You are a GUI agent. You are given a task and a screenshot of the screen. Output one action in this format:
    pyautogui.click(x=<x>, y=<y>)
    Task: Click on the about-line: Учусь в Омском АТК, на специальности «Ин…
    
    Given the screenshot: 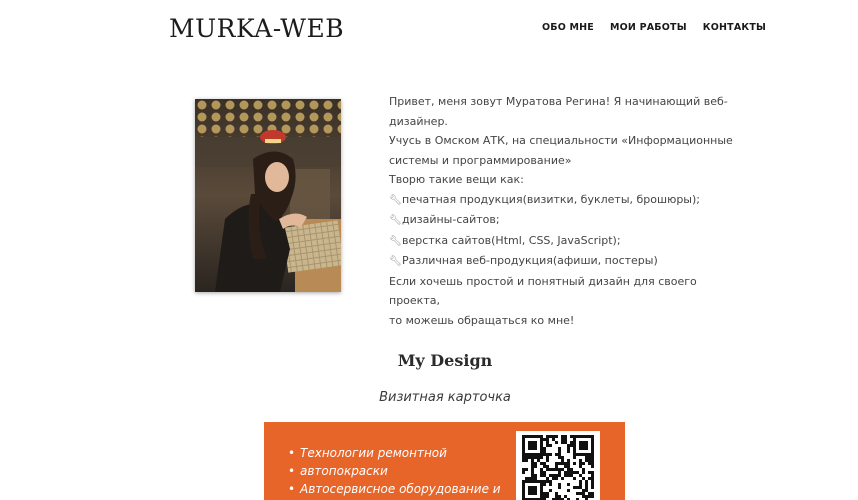 What is the action you would take?
    pyautogui.click(x=561, y=140)
    